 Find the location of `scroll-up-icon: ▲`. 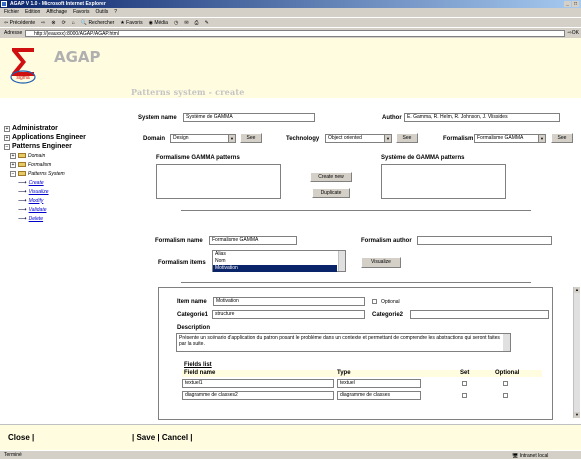

scroll-up-icon: ▲ is located at coordinates (577, 290).